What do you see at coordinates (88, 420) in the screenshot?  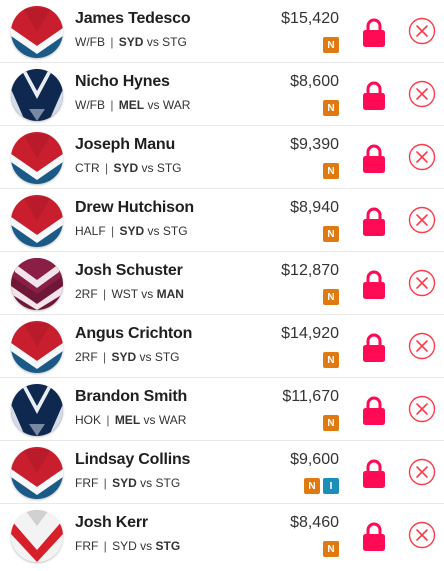 I see `player-position: HOK` at bounding box center [88, 420].